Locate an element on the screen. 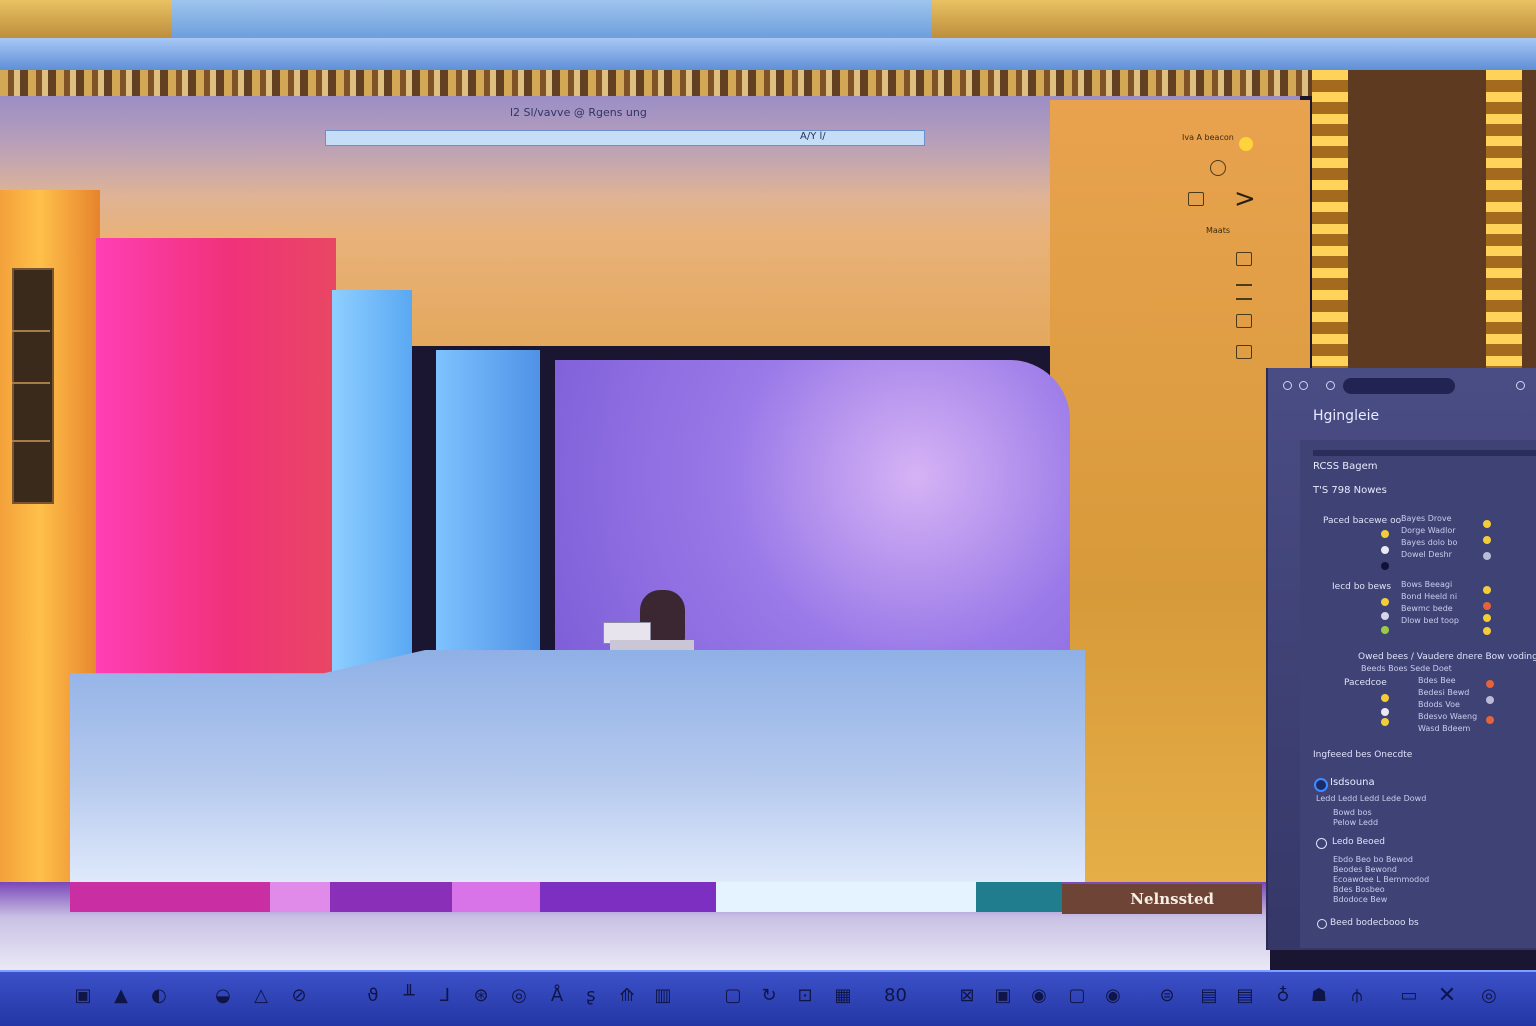 This screenshot has height=1026, width=1536. gold-light-strip is located at coordinates (1504, 220).